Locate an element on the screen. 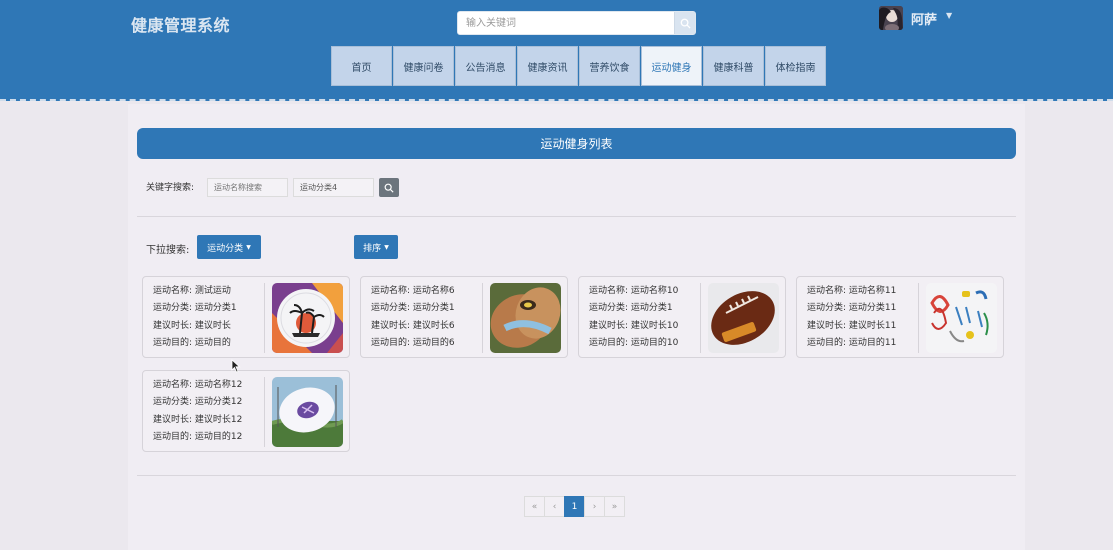  frisbee-palm-image is located at coordinates (307, 318).